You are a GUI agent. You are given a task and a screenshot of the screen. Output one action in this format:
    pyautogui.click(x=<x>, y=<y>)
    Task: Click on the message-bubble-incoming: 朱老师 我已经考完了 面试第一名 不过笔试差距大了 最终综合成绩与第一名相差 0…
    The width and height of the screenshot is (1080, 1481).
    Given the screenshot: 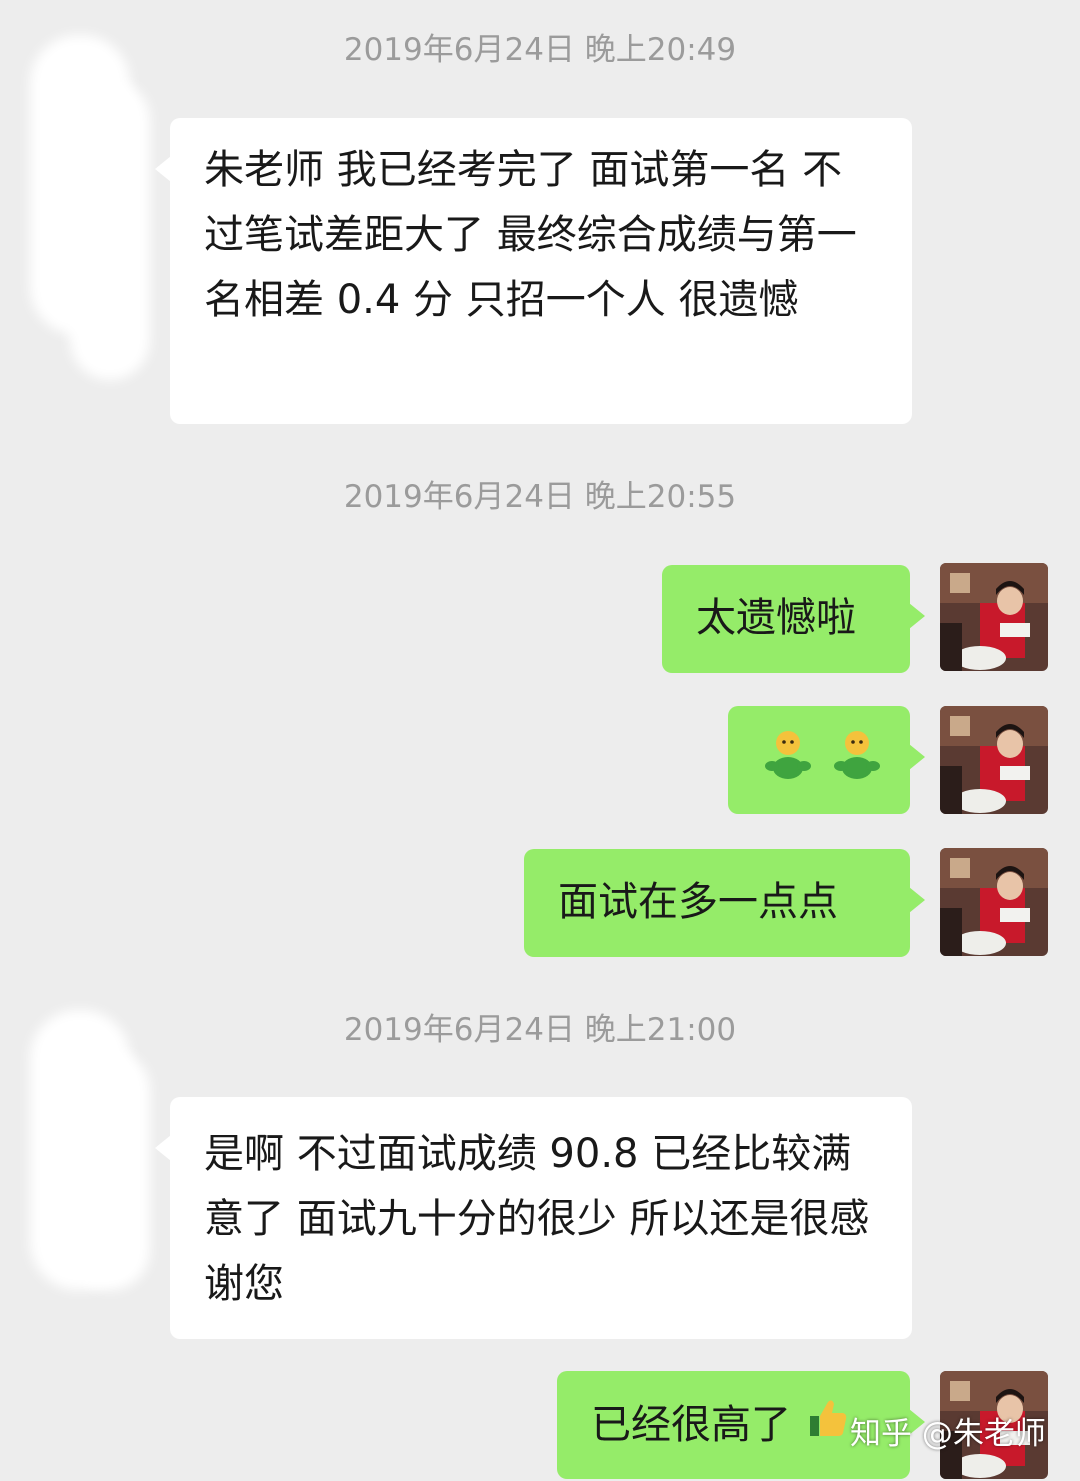 What is the action you would take?
    pyautogui.click(x=533, y=271)
    